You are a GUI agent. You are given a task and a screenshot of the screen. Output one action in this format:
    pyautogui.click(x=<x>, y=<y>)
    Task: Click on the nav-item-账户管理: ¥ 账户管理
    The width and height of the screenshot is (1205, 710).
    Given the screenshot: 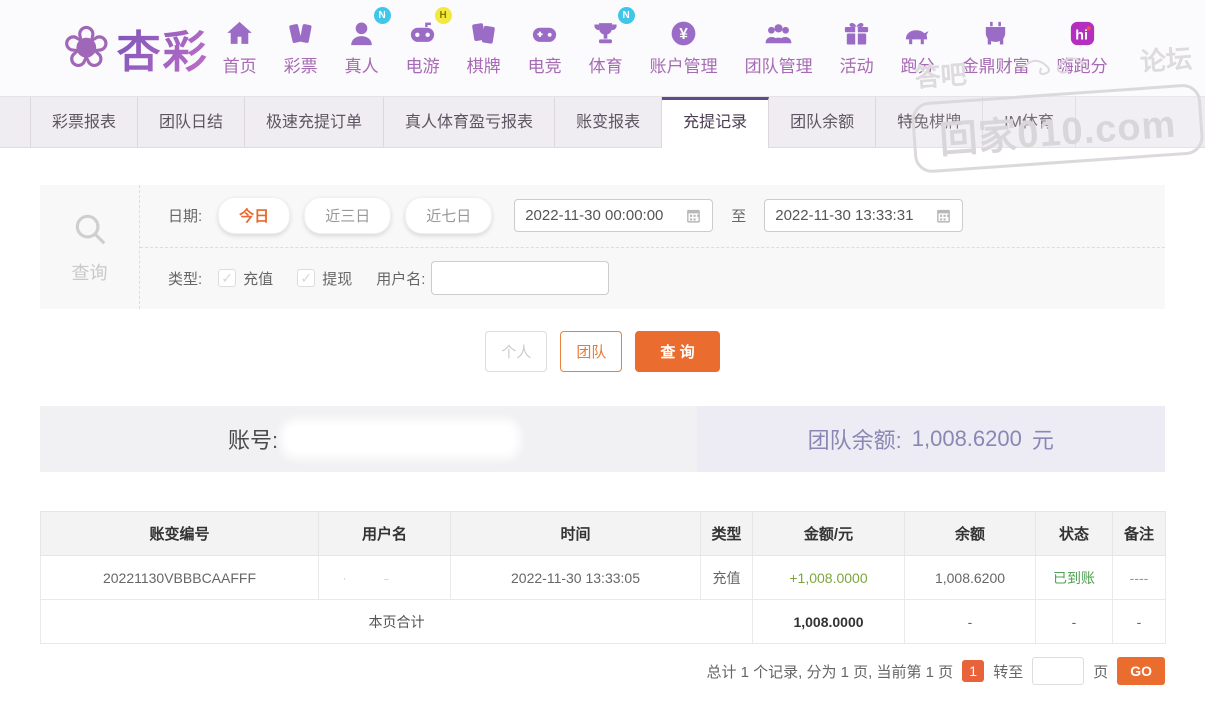 What is the action you would take?
    pyautogui.click(x=684, y=45)
    